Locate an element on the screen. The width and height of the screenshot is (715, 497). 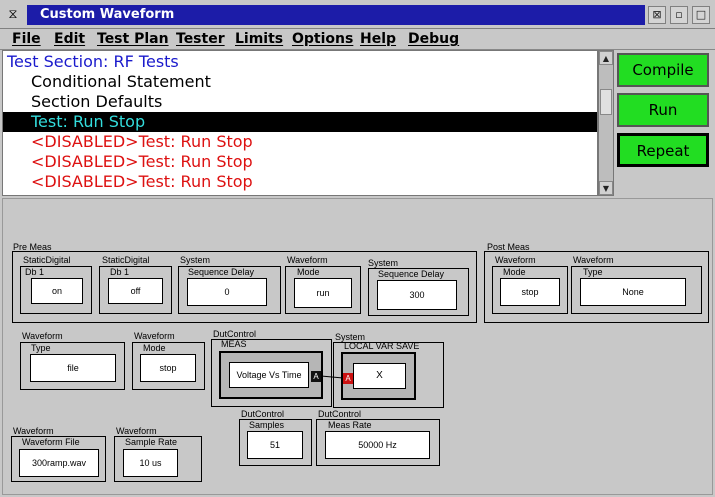
window-menu-icon: ⧖ is located at coordinates (13, 15).